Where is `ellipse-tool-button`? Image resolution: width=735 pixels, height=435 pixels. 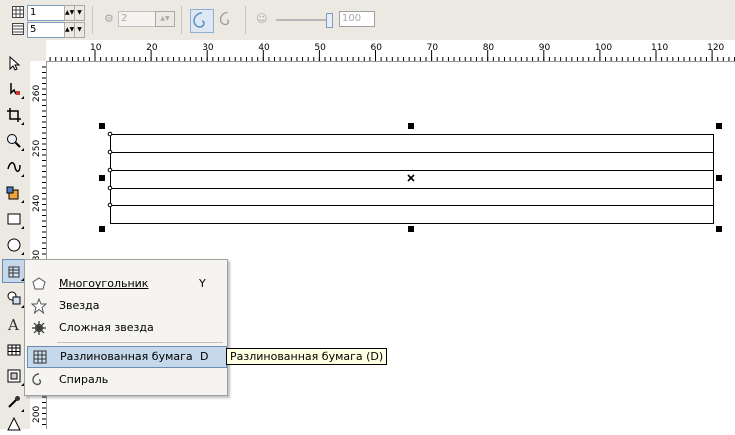
ellipse-tool-button is located at coordinates (14, 245).